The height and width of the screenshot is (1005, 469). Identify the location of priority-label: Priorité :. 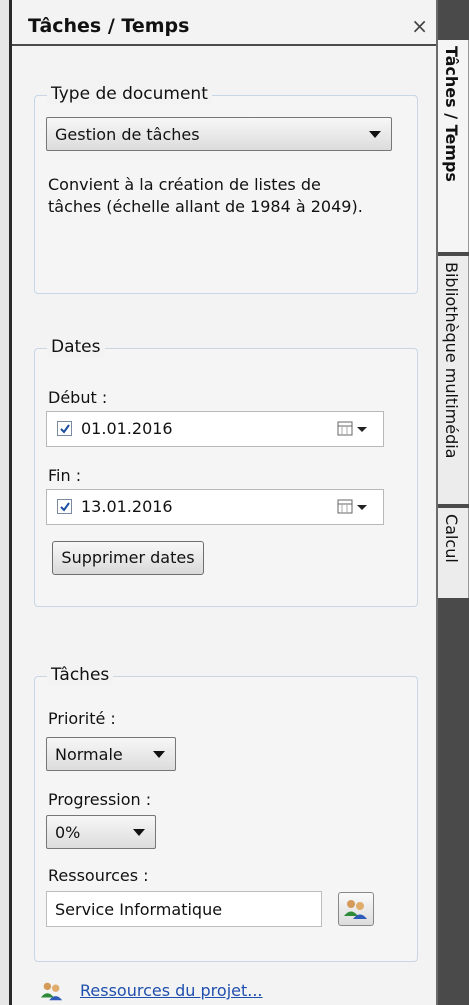
(82, 718).